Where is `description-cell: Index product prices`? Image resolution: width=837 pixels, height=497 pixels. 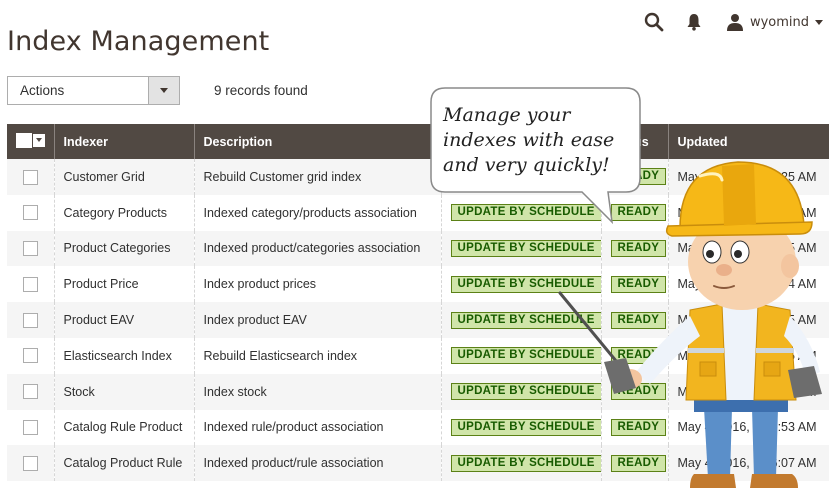 description-cell: Index product prices is located at coordinates (317, 284).